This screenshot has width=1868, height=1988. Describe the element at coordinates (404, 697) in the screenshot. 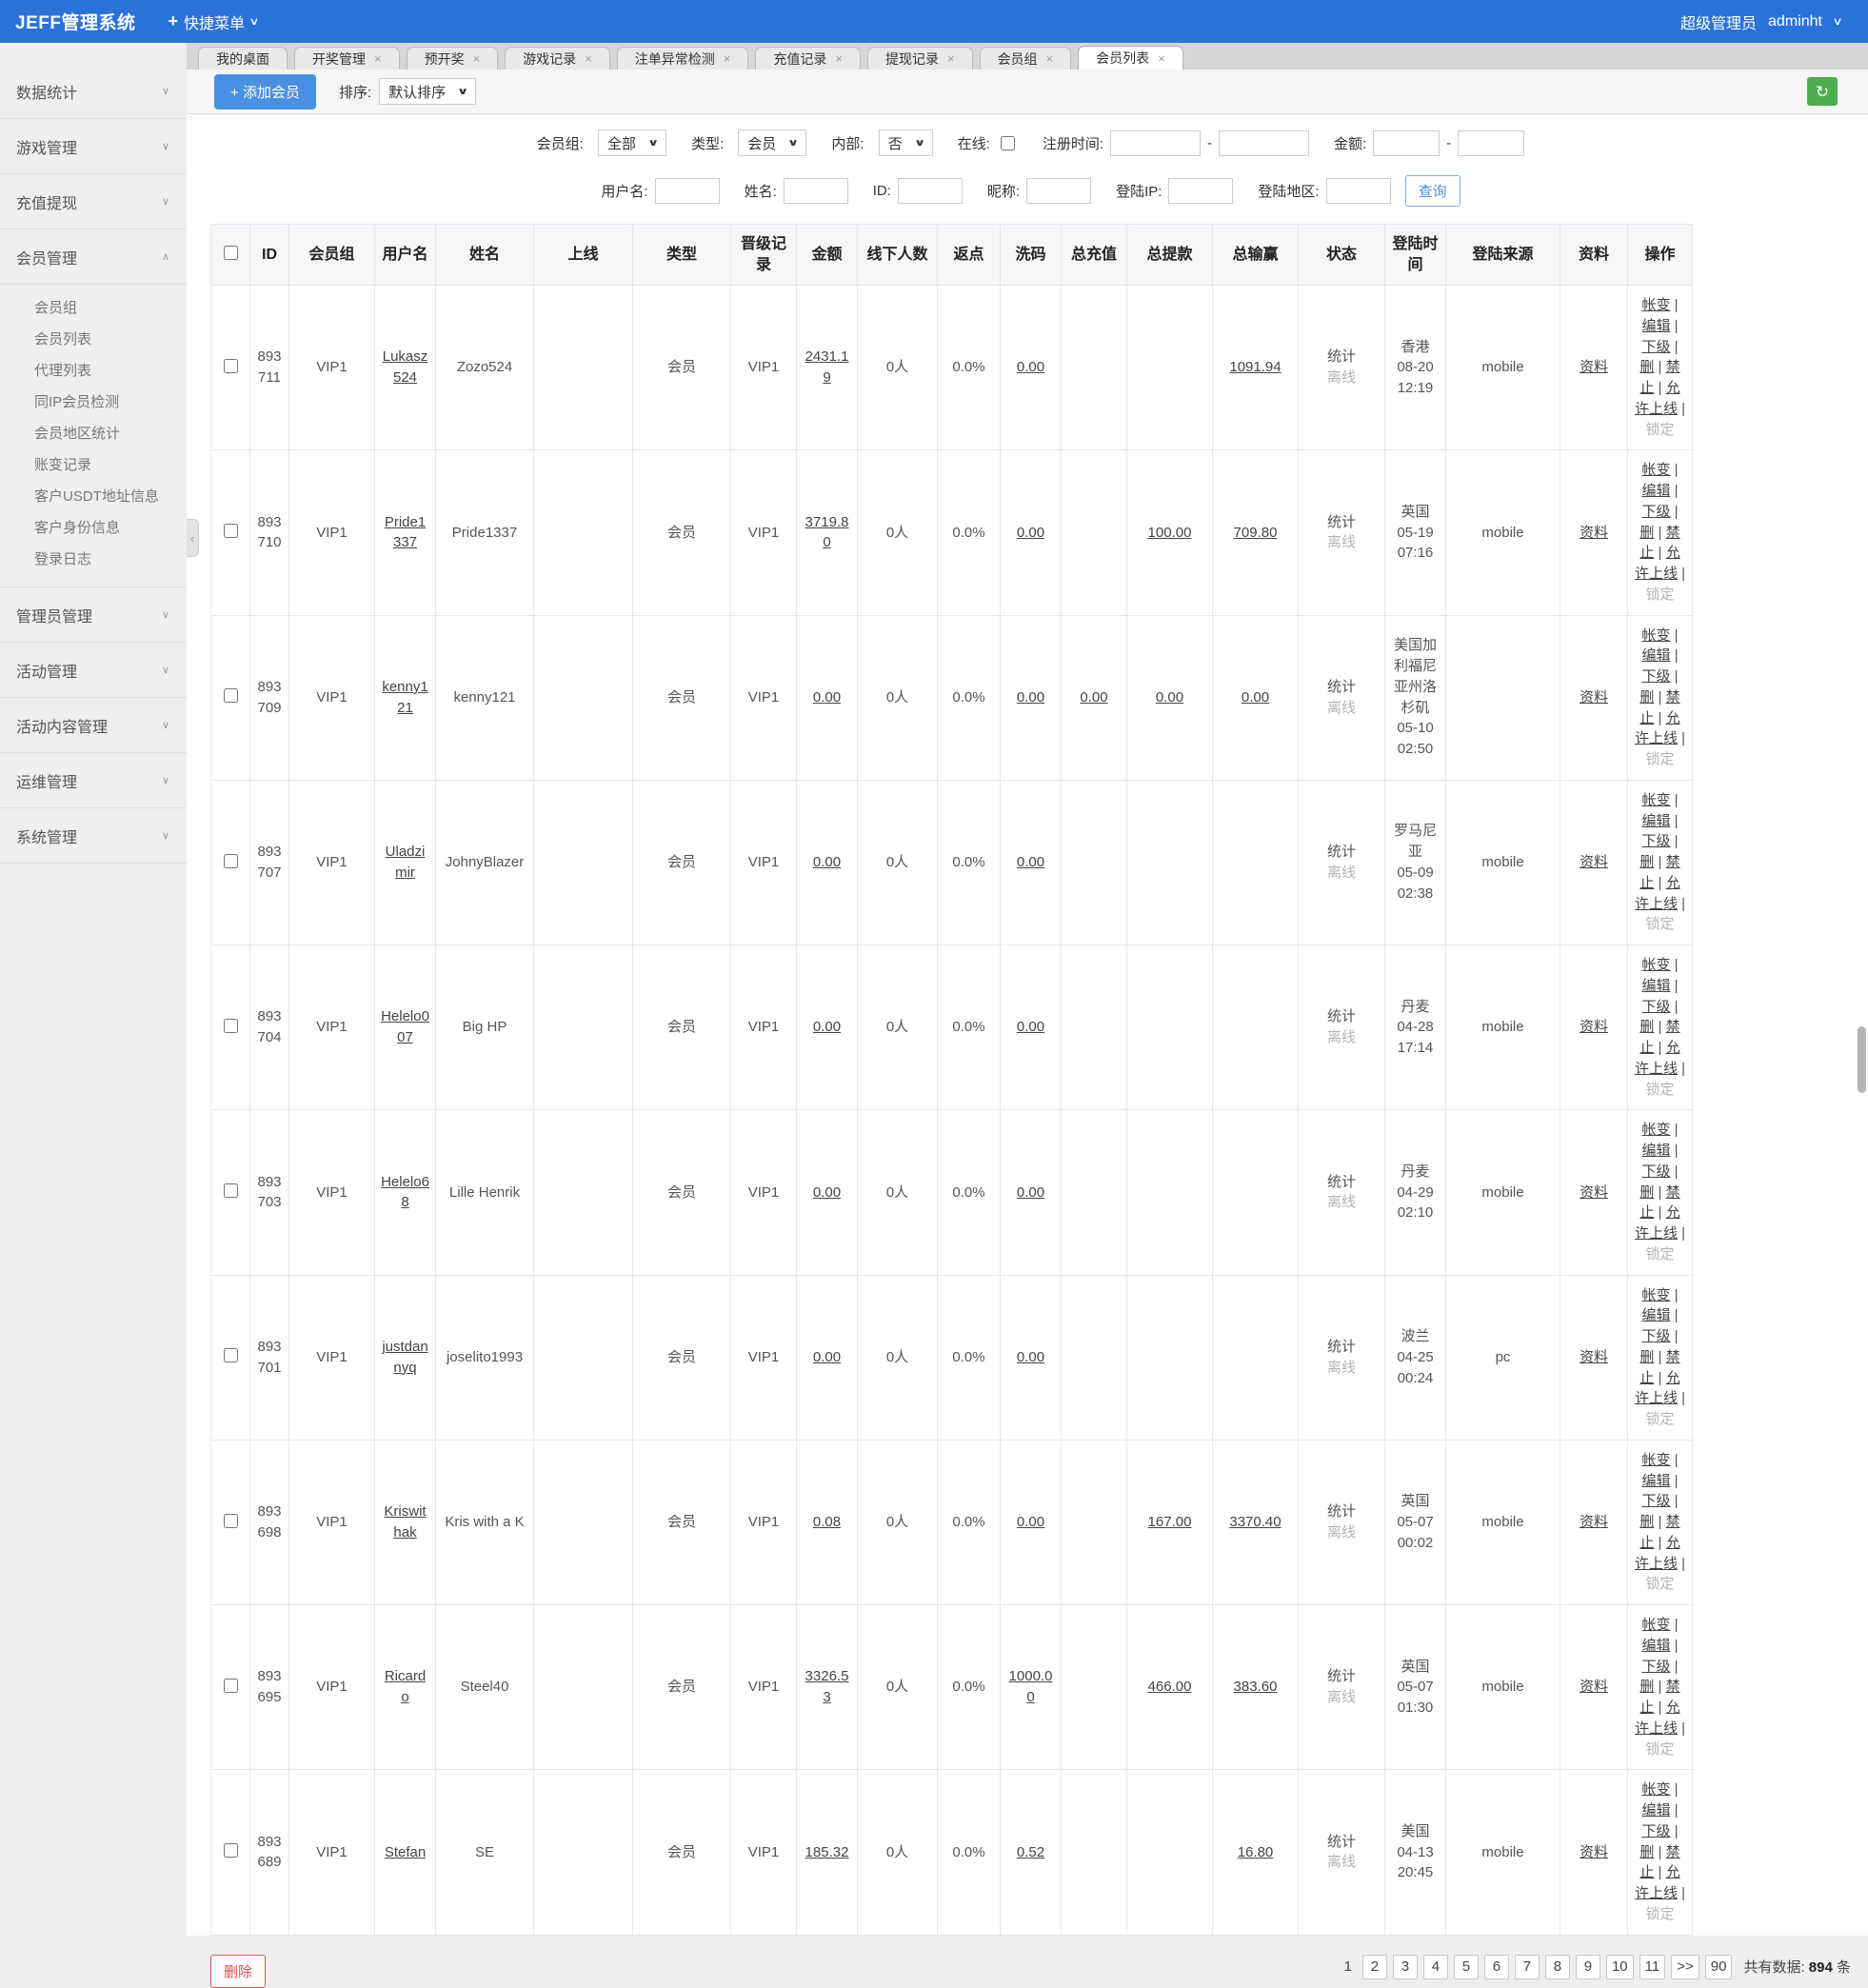

I see `username-link: kenny121` at that location.